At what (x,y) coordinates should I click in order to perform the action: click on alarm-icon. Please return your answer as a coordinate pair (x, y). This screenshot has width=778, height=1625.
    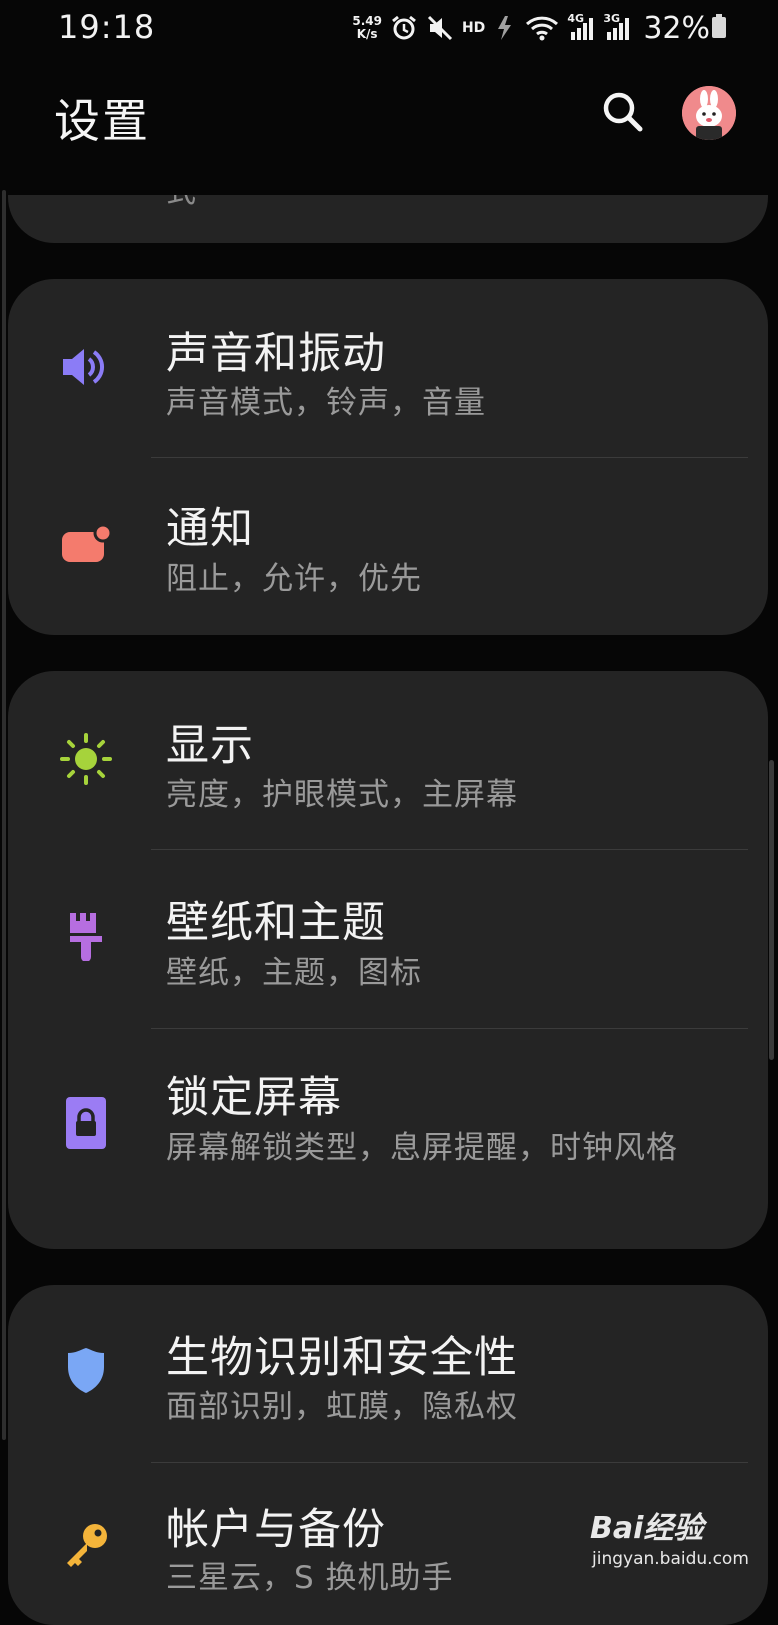
    Looking at the image, I should click on (404, 28).